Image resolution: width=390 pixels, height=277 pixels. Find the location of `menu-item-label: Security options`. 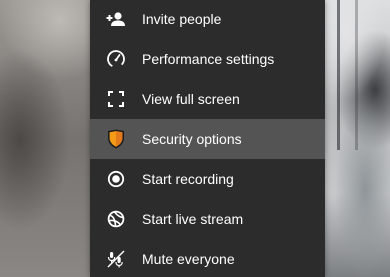

menu-item-label: Security options is located at coordinates (192, 139).